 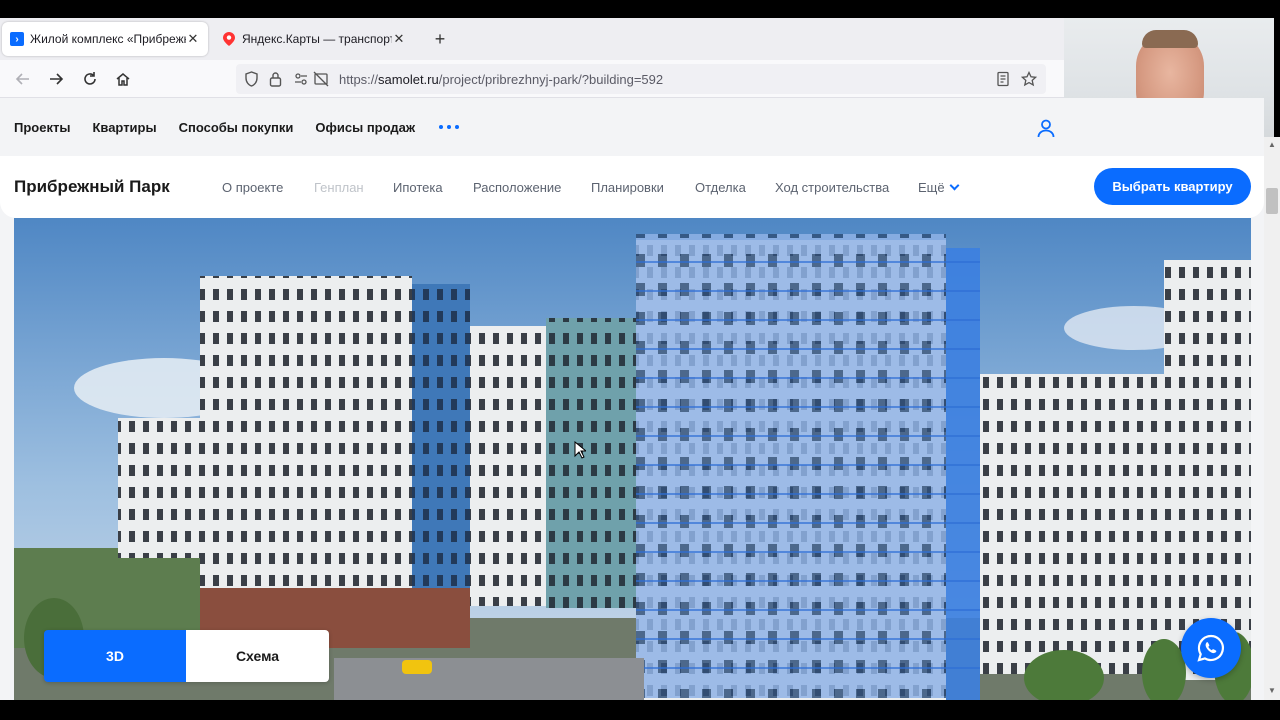 What do you see at coordinates (23, 79) in the screenshot?
I see `back-arrow-icon` at bounding box center [23, 79].